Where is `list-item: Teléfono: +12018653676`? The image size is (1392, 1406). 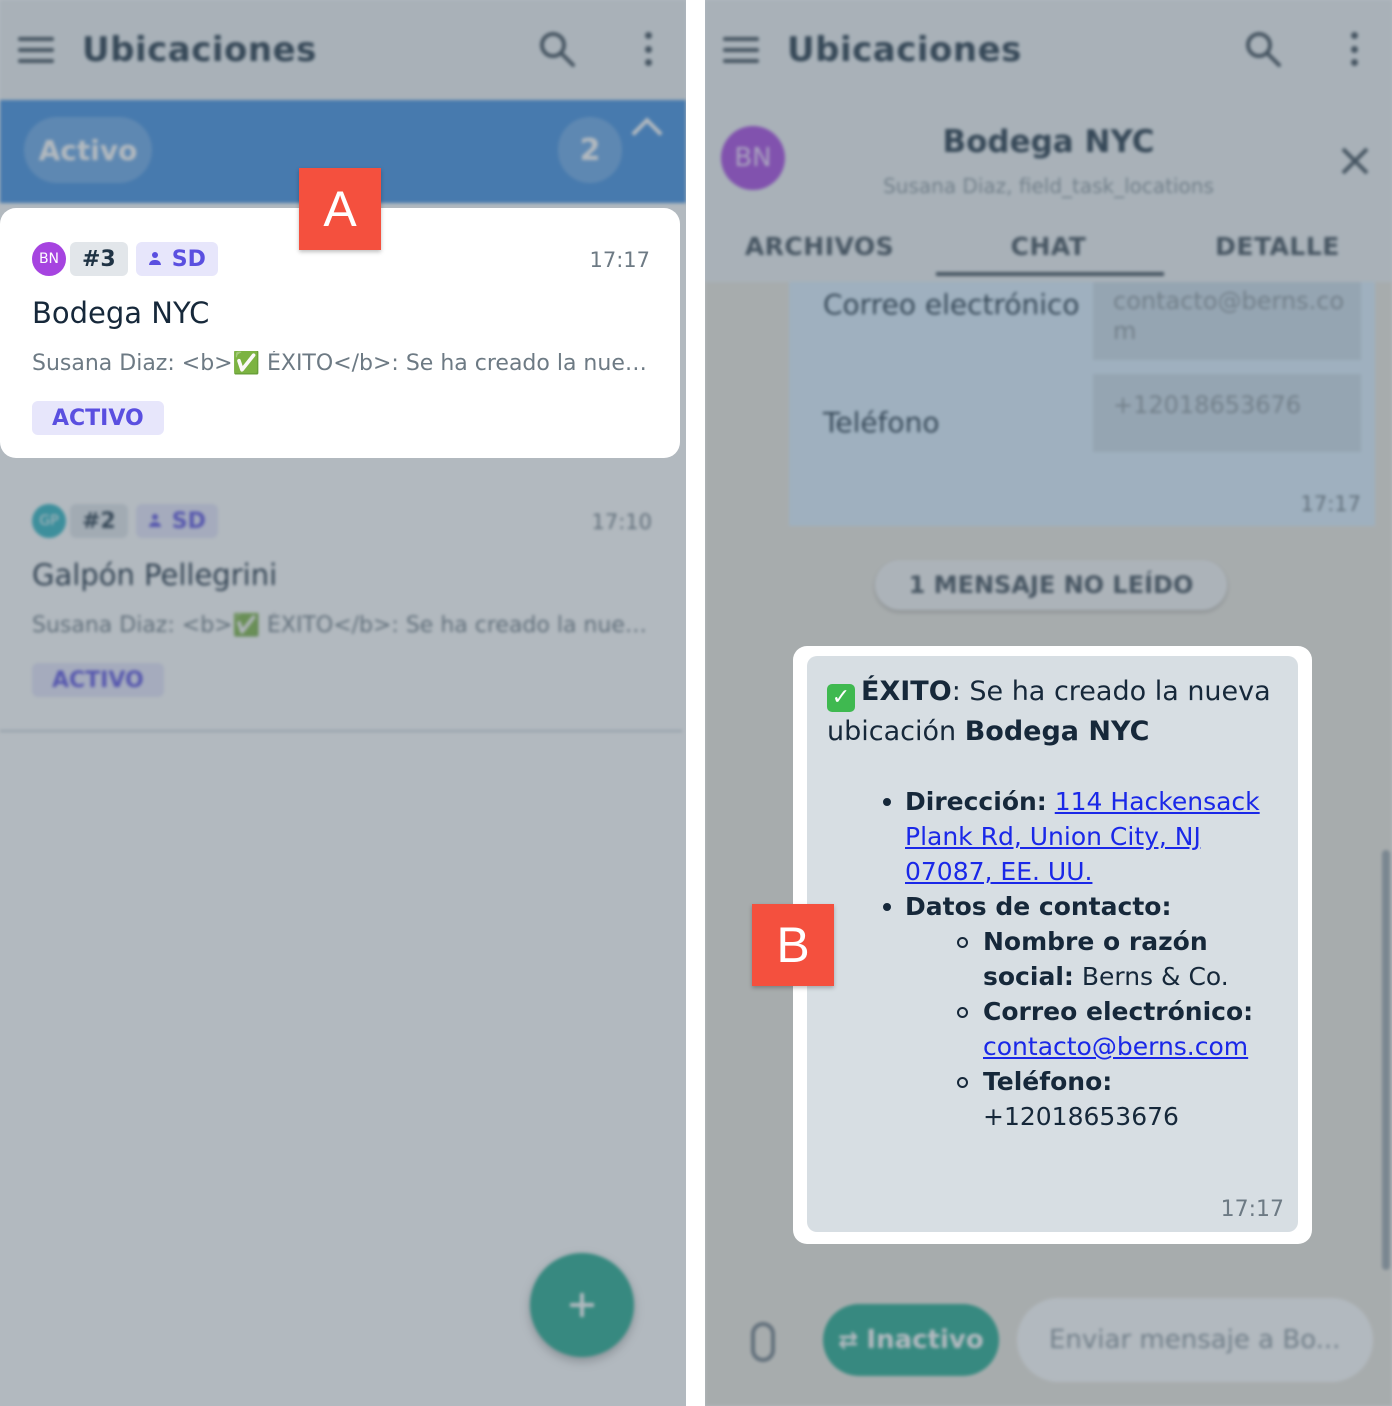
list-item: Teléfono: +12018653676 is located at coordinates (1081, 1099).